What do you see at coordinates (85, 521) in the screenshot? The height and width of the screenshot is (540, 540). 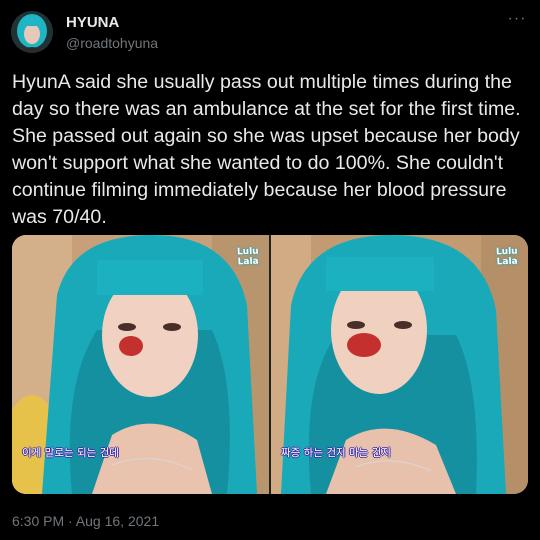 I see `tweet-timestamp: 6:30 PM · Aug 16, 2021` at bounding box center [85, 521].